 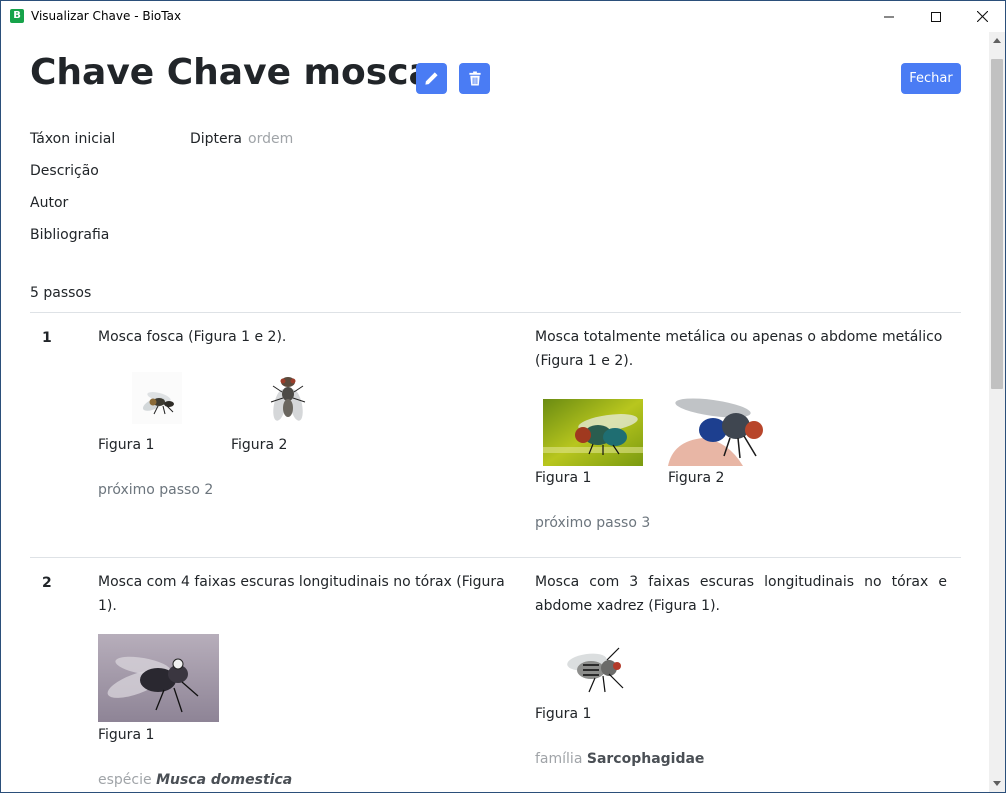 What do you see at coordinates (106, 16) in the screenshot?
I see `window-title: Visualizar Chave - BioTax` at bounding box center [106, 16].